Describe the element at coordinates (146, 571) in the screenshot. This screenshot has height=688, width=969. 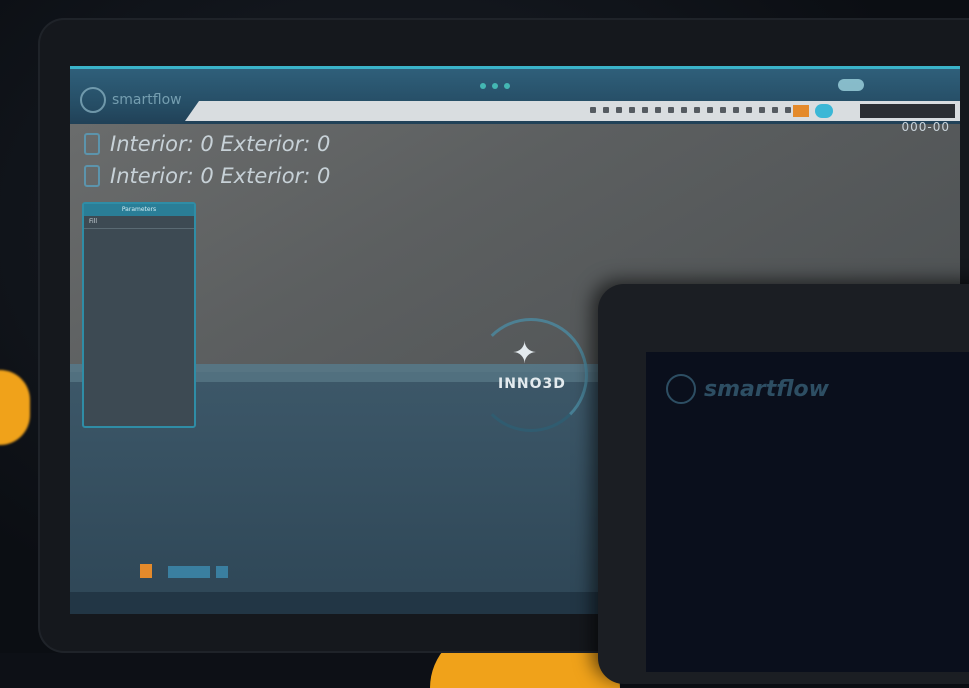
I see `bottom-orange-button` at that location.